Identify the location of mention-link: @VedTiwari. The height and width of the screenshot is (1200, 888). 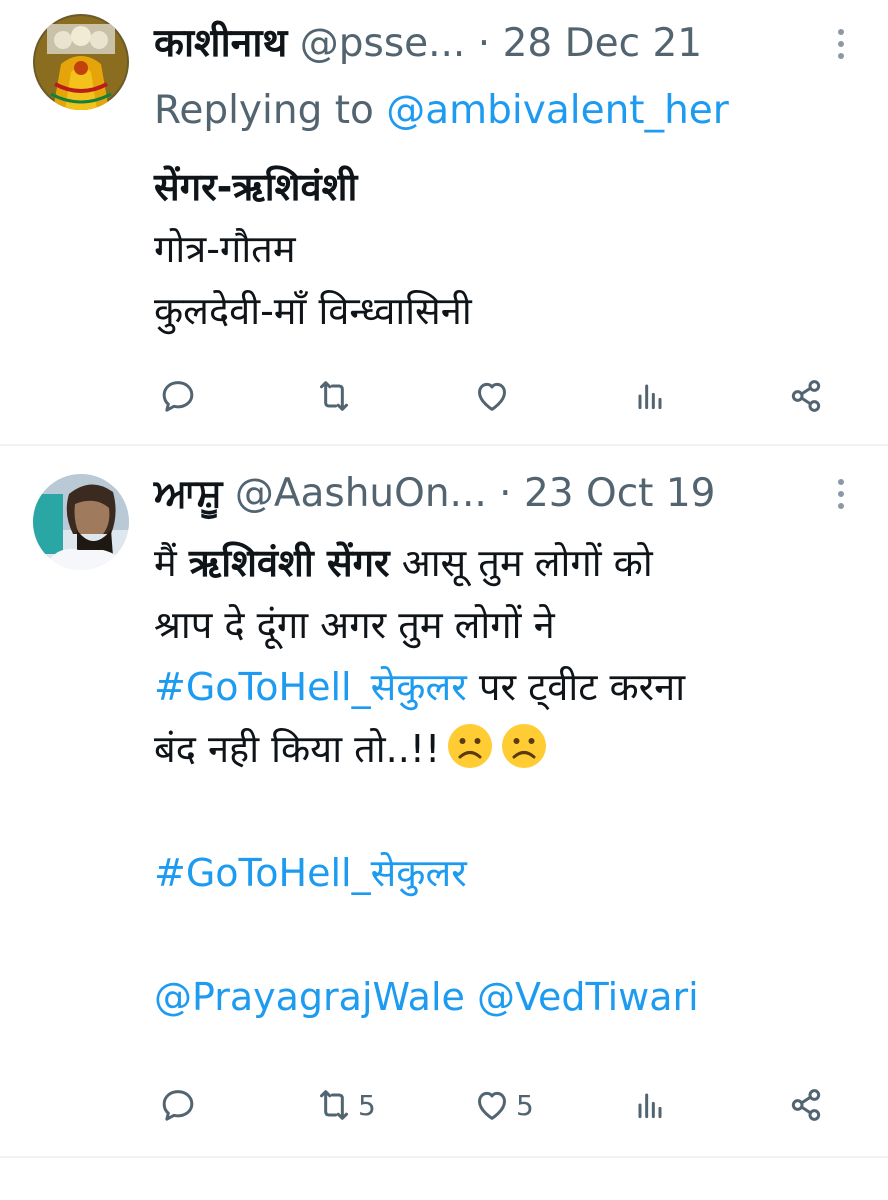
(588, 997).